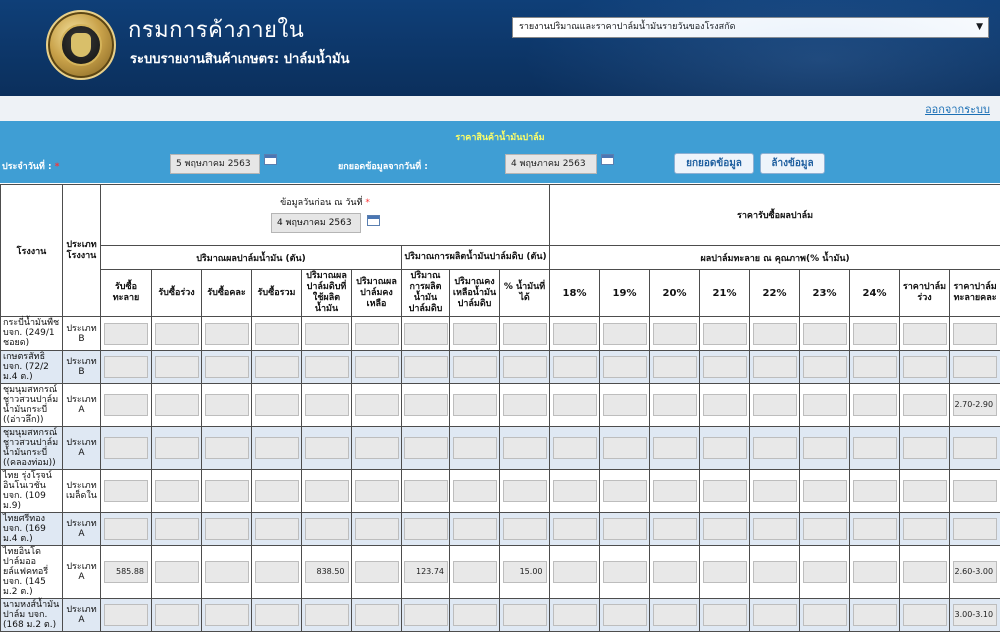 The width and height of the screenshot is (1000, 632). Describe the element at coordinates (714, 163) in the screenshot. I see `carry-data-button: ยกยอดข้อมูล` at that location.